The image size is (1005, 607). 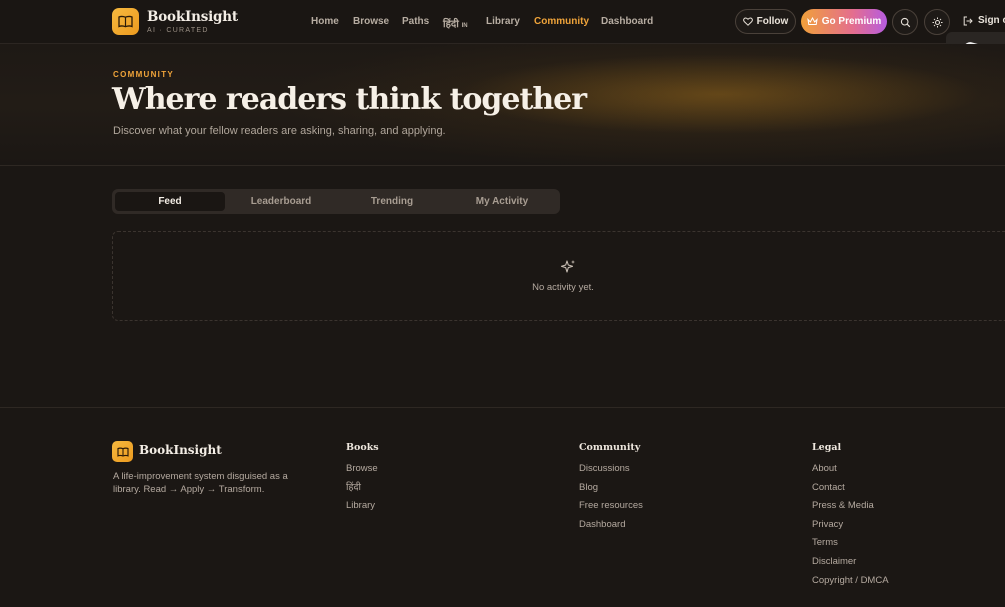 What do you see at coordinates (850, 472) in the screenshot?
I see `footer-link-about: About` at bounding box center [850, 472].